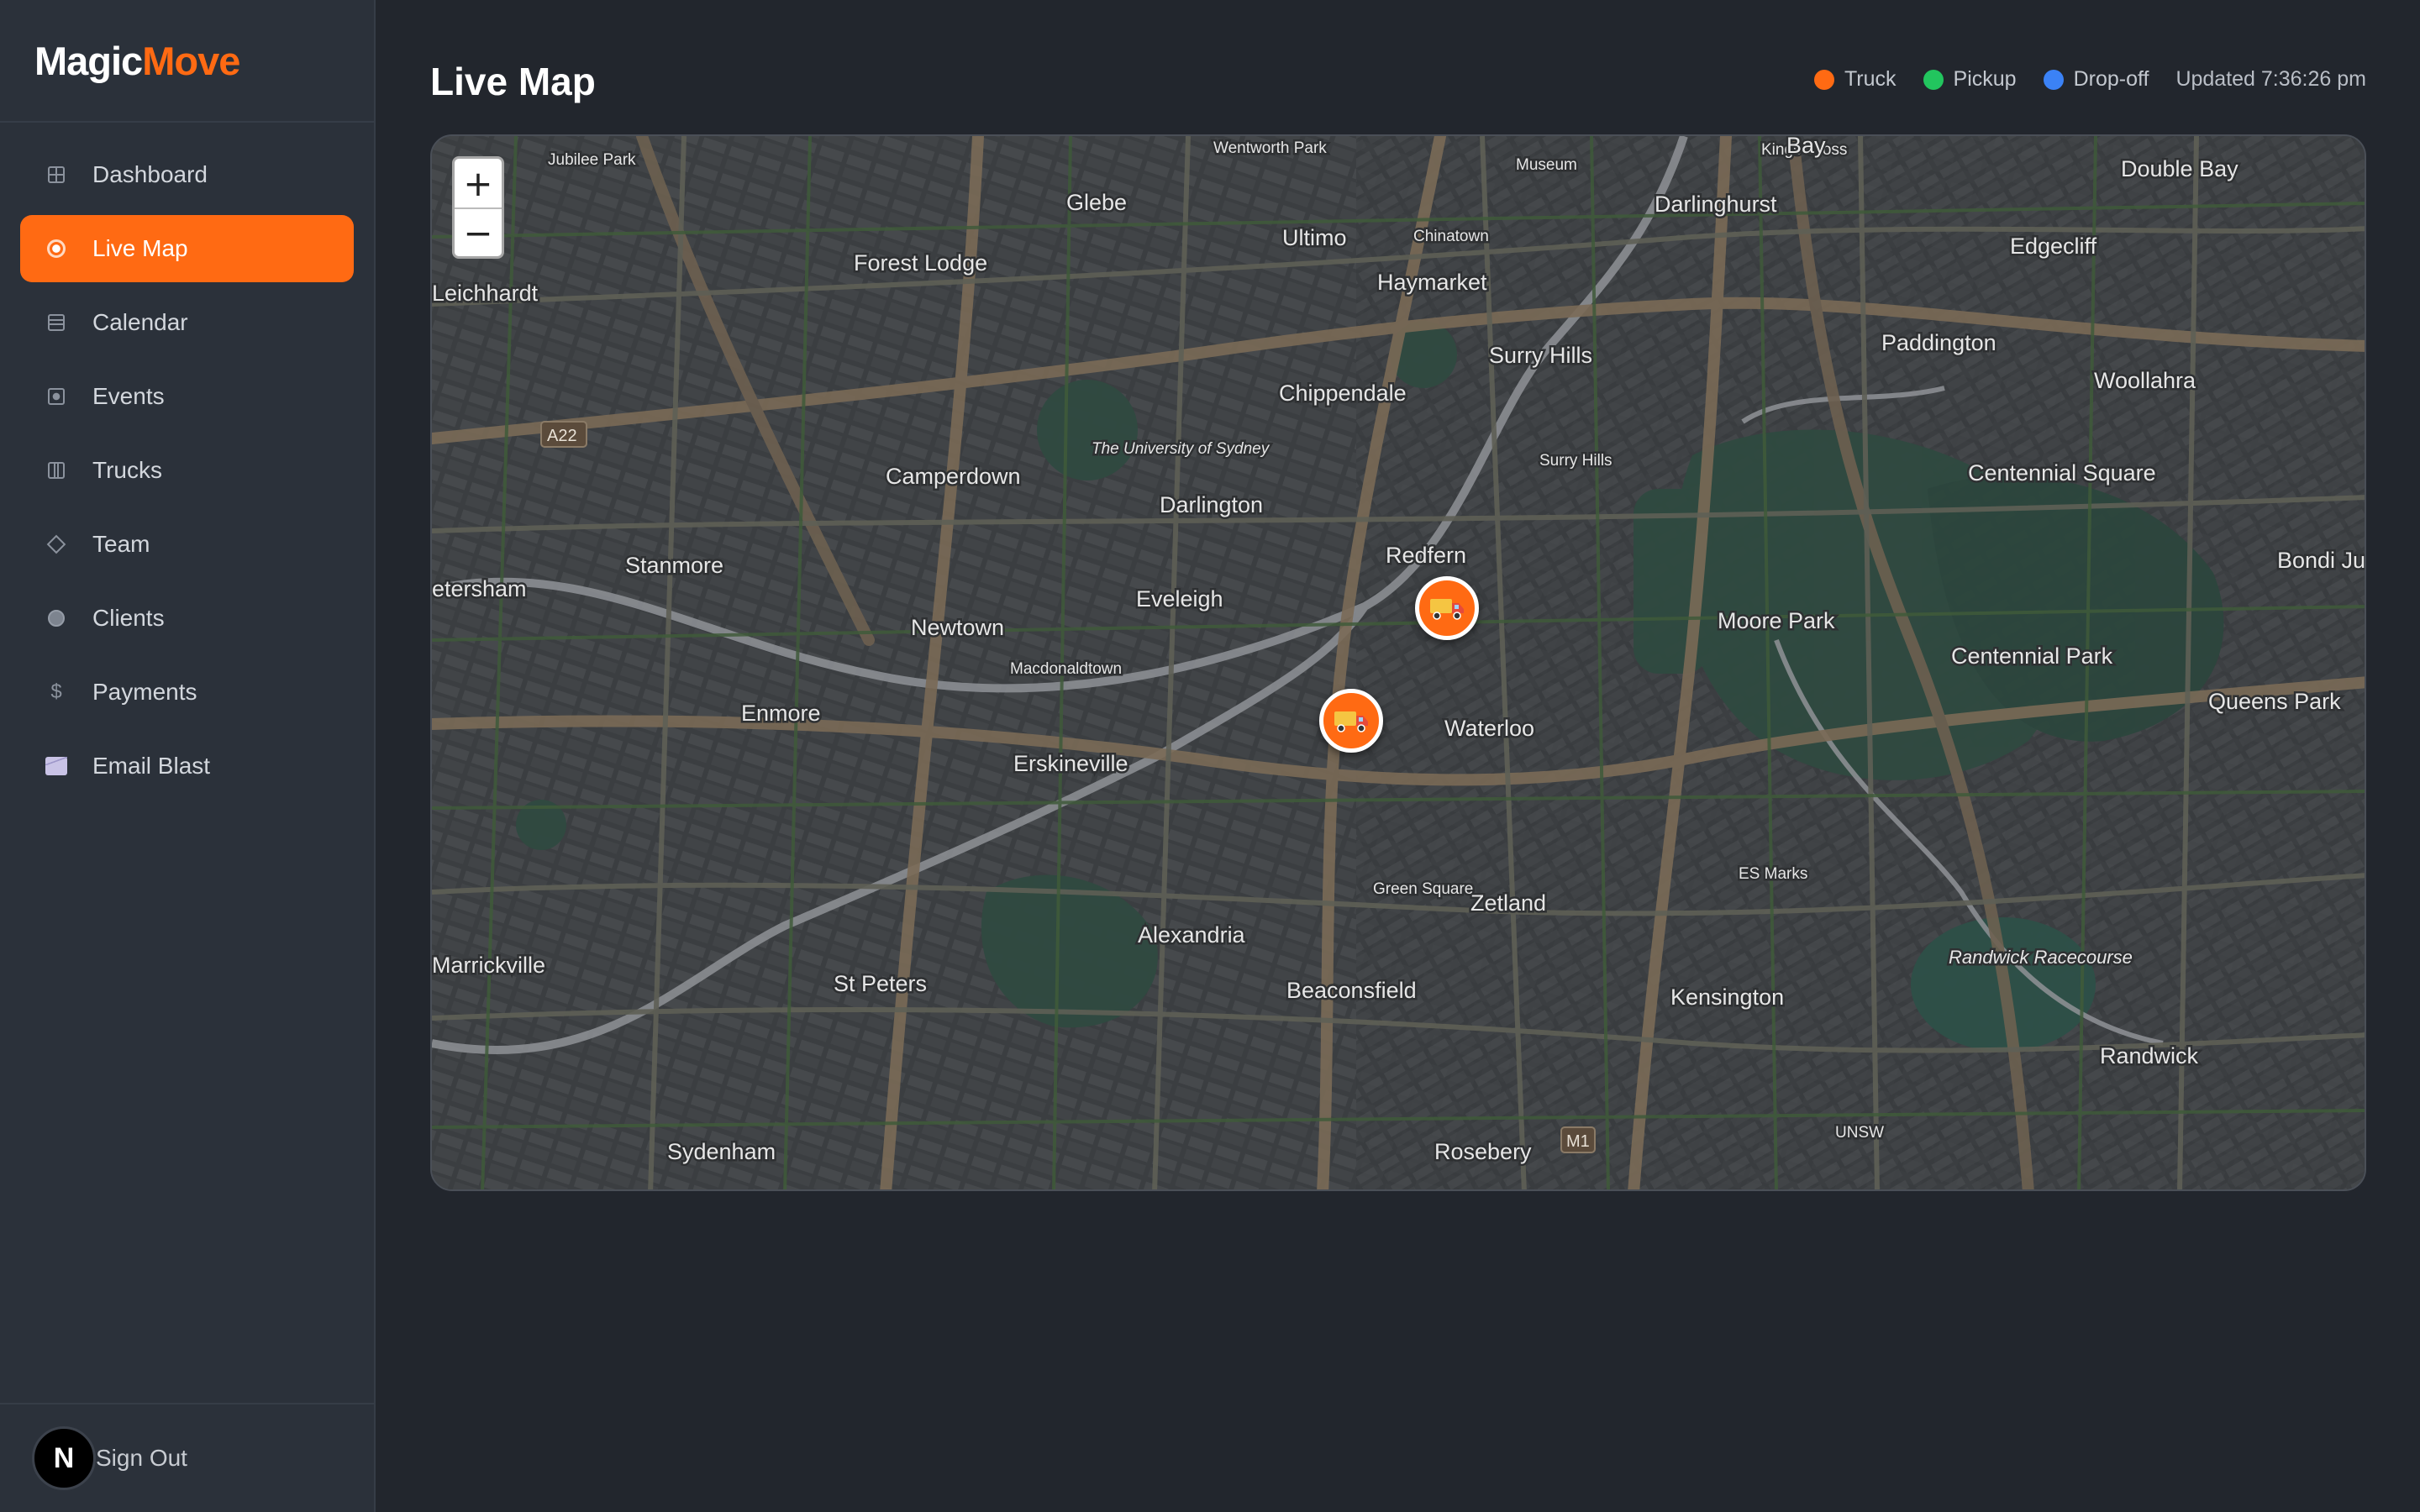 This screenshot has height=1512, width=2420. I want to click on sidebar-item-label: Dashboard, so click(150, 174).